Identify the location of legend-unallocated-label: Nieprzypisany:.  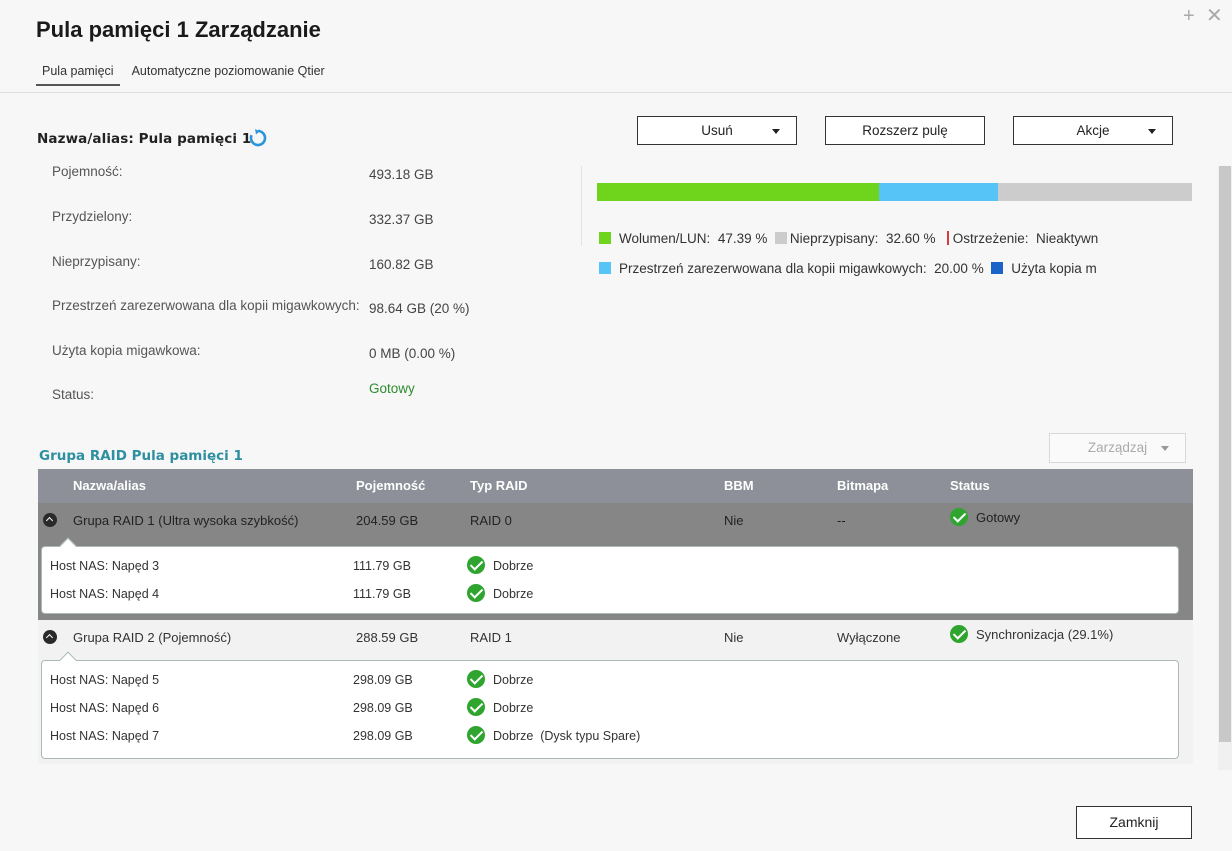
(834, 238).